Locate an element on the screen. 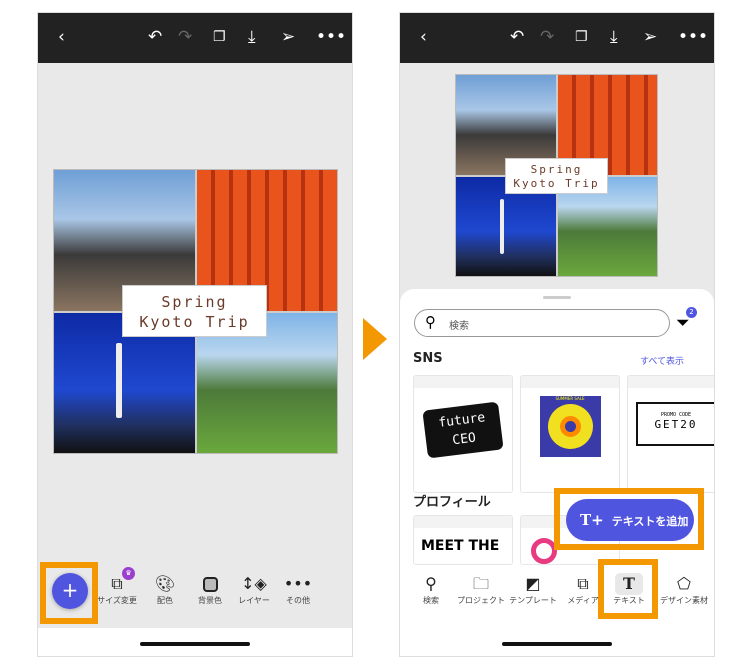 The height and width of the screenshot is (667, 750). tool-color: 🎨︎ 配色 is located at coordinates (165, 589).